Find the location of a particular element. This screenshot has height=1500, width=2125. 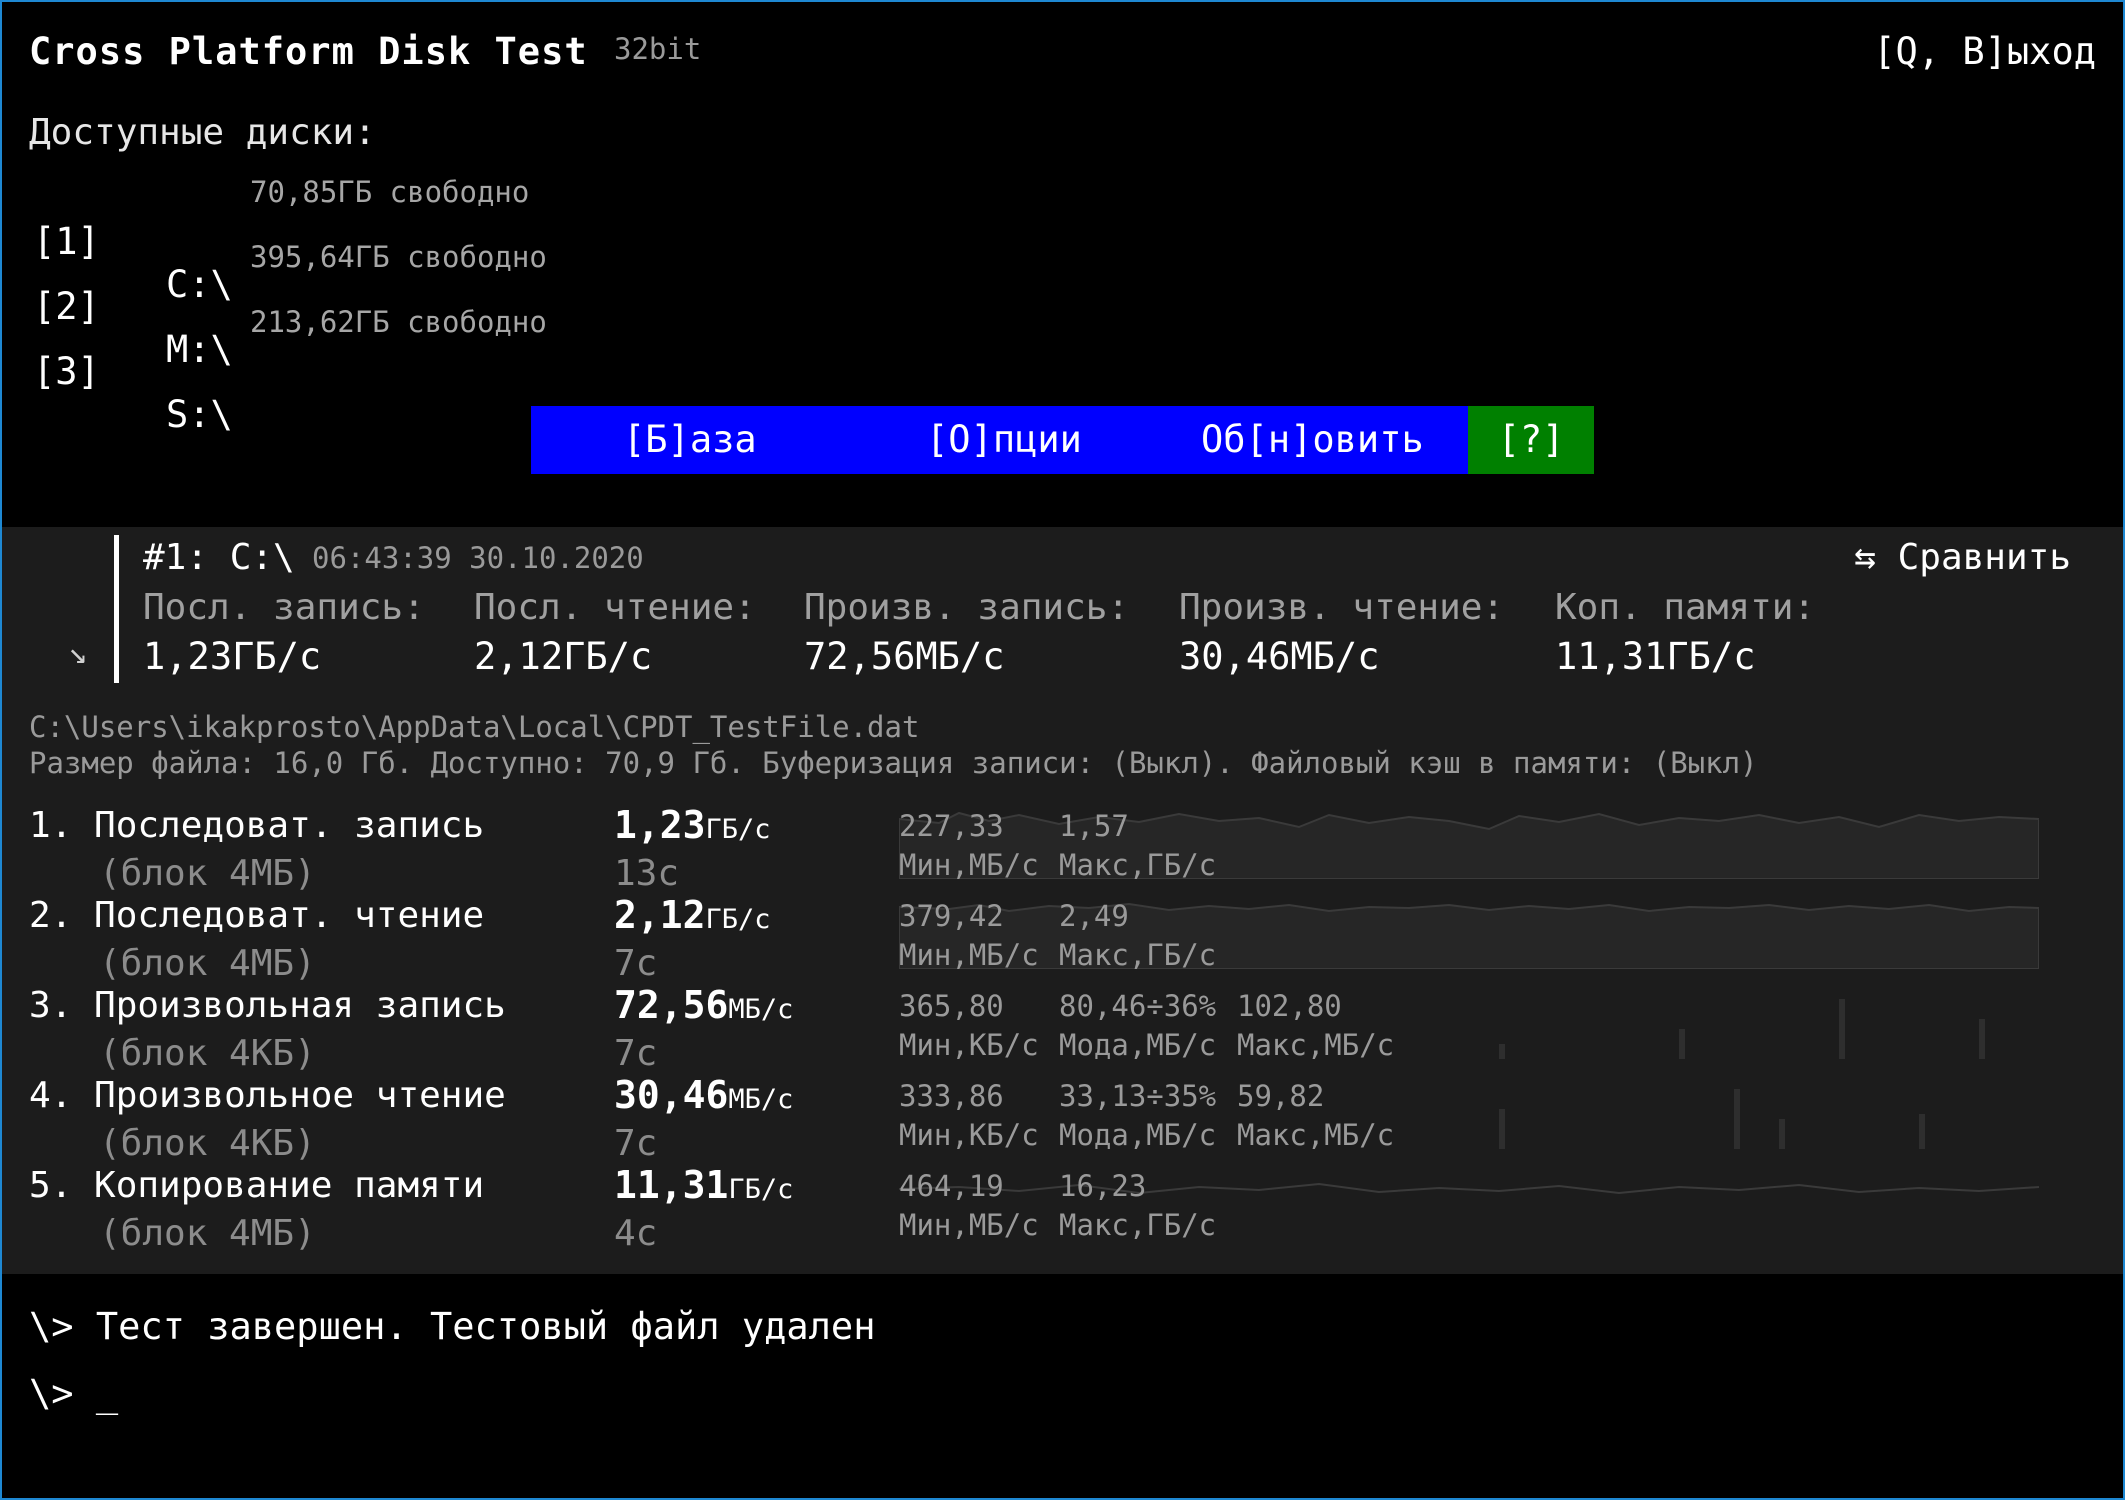

menu-options: [О]пции is located at coordinates (1004, 440).